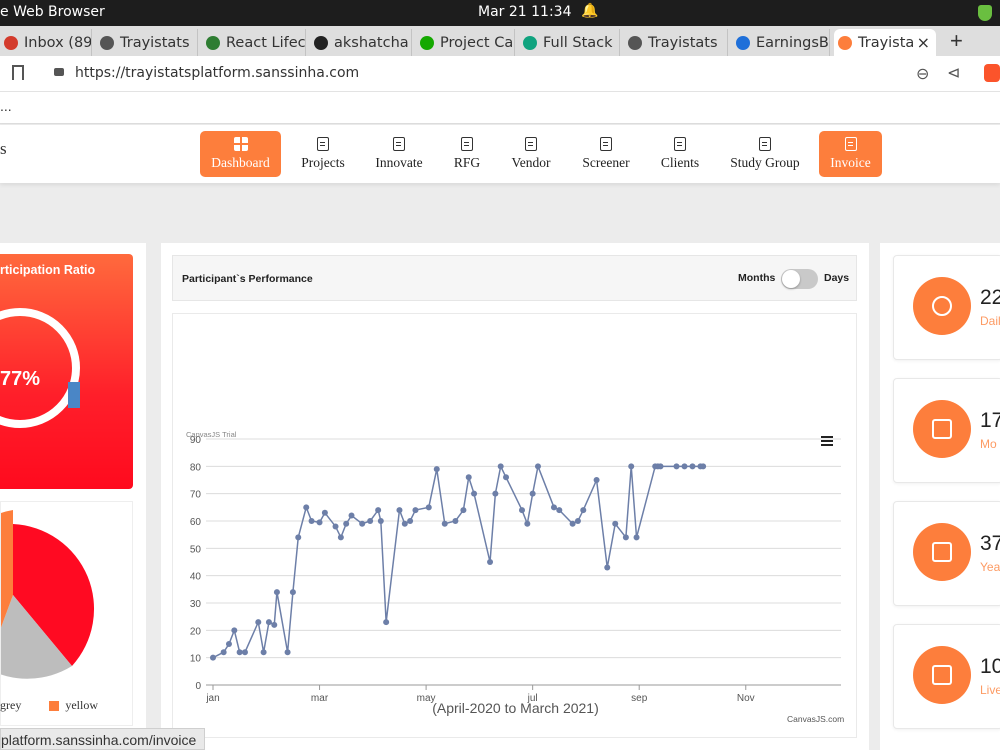 The width and height of the screenshot is (1000, 750). What do you see at coordinates (81, 705) in the screenshot?
I see `legend-yellow: yellow` at bounding box center [81, 705].